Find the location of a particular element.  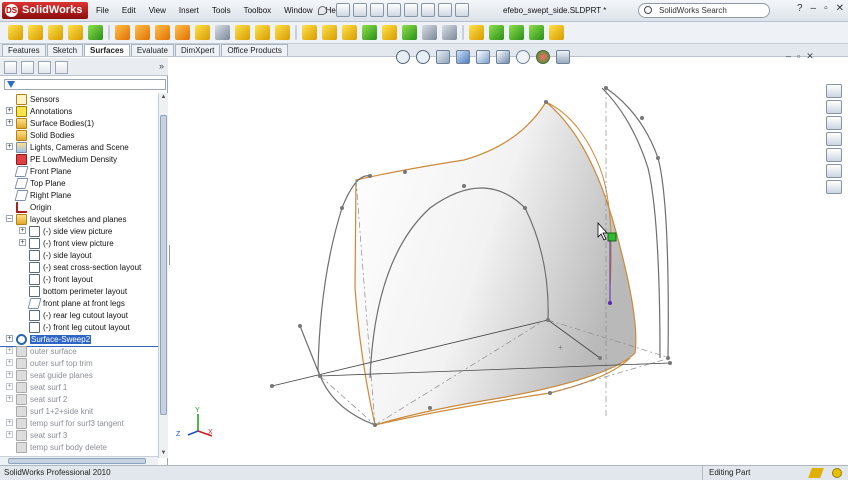

graphics-minimize-icon: – is located at coordinates (788, 56).